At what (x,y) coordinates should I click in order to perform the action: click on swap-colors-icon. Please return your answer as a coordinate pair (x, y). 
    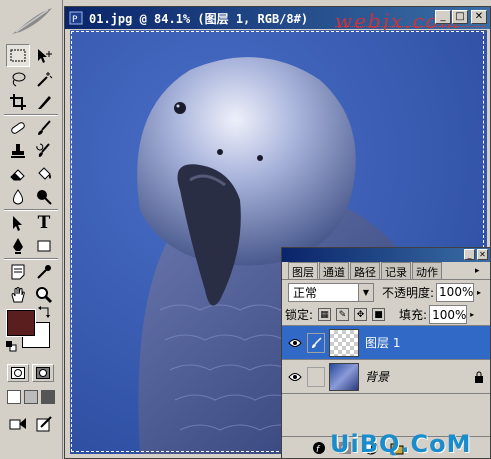
    Looking at the image, I should click on (45, 312).